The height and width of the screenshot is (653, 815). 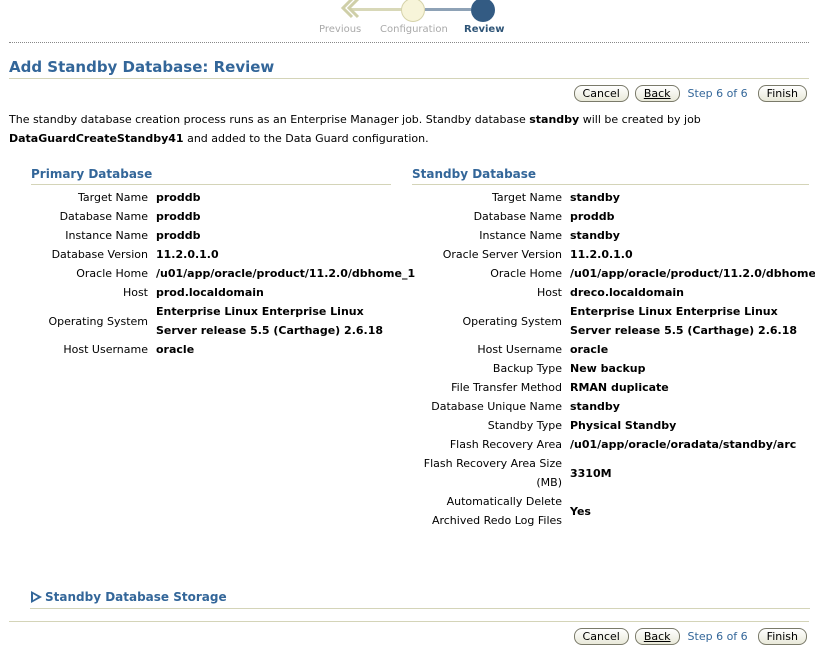 I want to click on description-db-name: standby, so click(x=554, y=119).